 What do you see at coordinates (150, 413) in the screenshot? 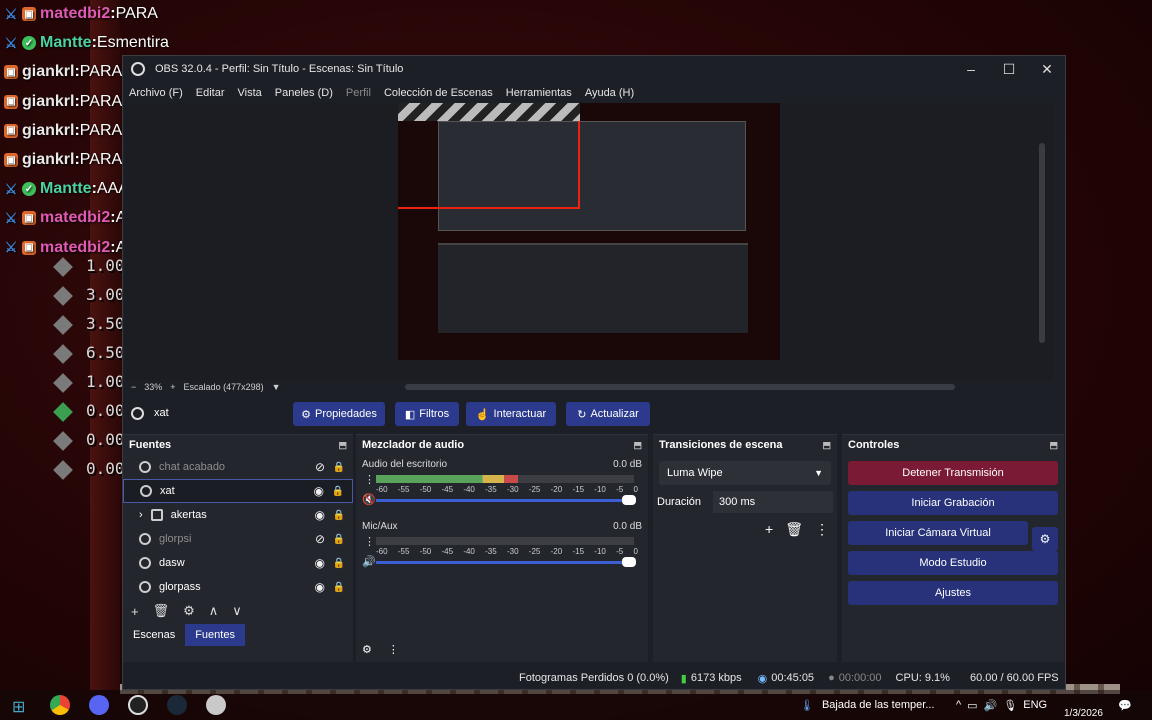
I see `selected-source: xat` at bounding box center [150, 413].